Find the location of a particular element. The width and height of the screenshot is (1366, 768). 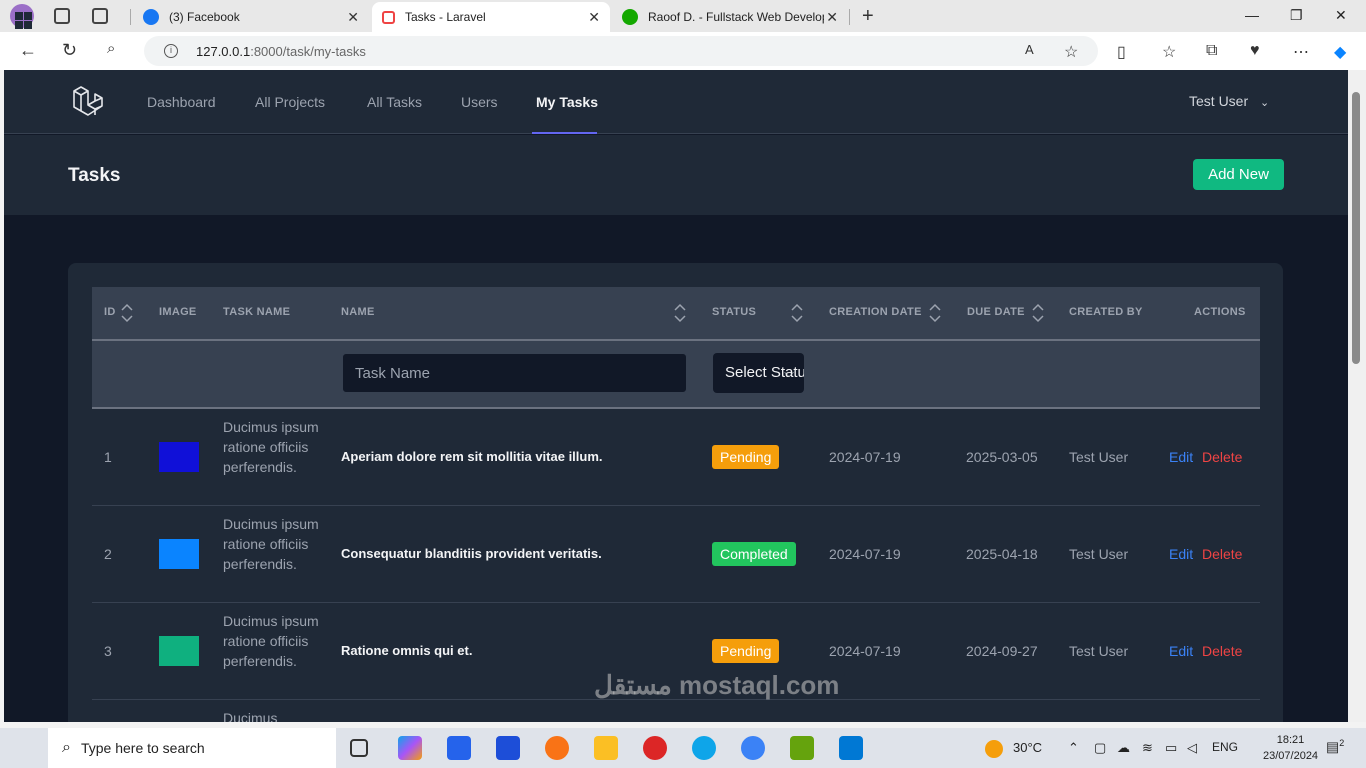

volume-icon: ◁ is located at coordinates (1192, 748).